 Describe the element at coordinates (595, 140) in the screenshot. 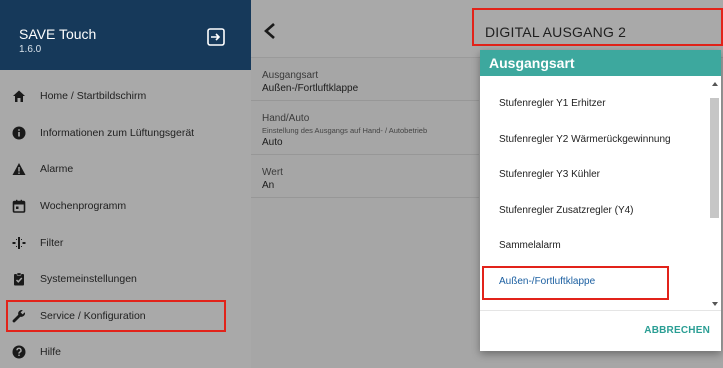

I see `dialog-option: Stufenregler Y2 Wärmerückgewinnung` at that location.